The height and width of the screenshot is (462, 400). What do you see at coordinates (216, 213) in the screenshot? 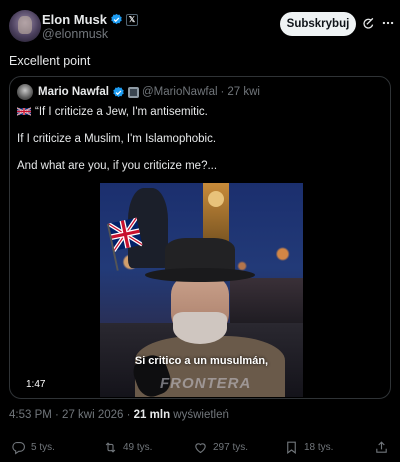
I see `clock-tower` at bounding box center [216, 213].